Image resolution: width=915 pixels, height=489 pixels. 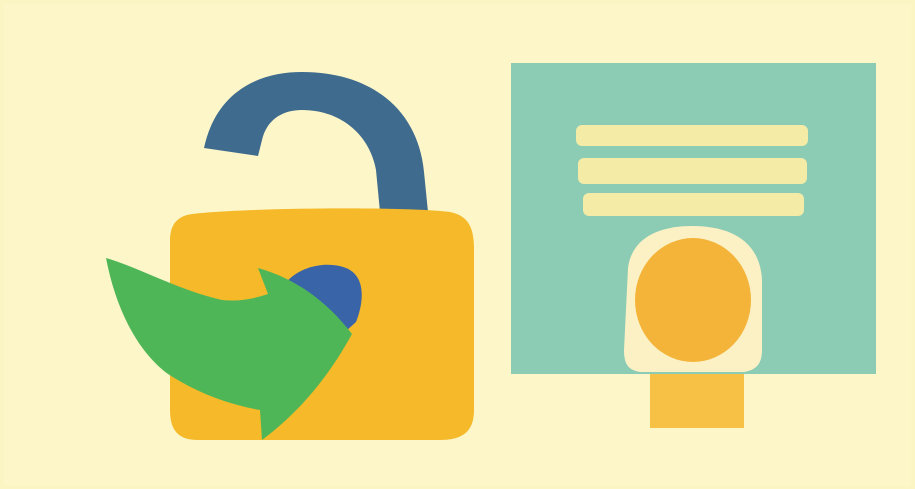 I want to click on badge-circle, so click(x=693, y=300).